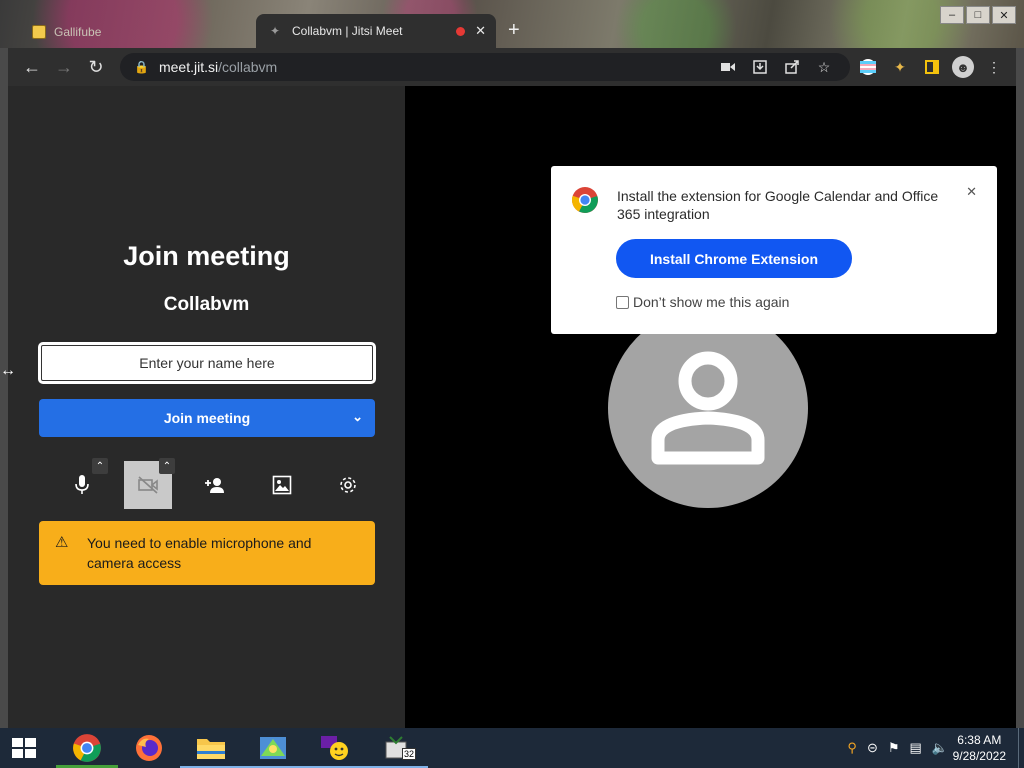 The width and height of the screenshot is (1024, 768). What do you see at coordinates (734, 258) in the screenshot?
I see `install-extension-button: Install Chrome Extension` at bounding box center [734, 258].